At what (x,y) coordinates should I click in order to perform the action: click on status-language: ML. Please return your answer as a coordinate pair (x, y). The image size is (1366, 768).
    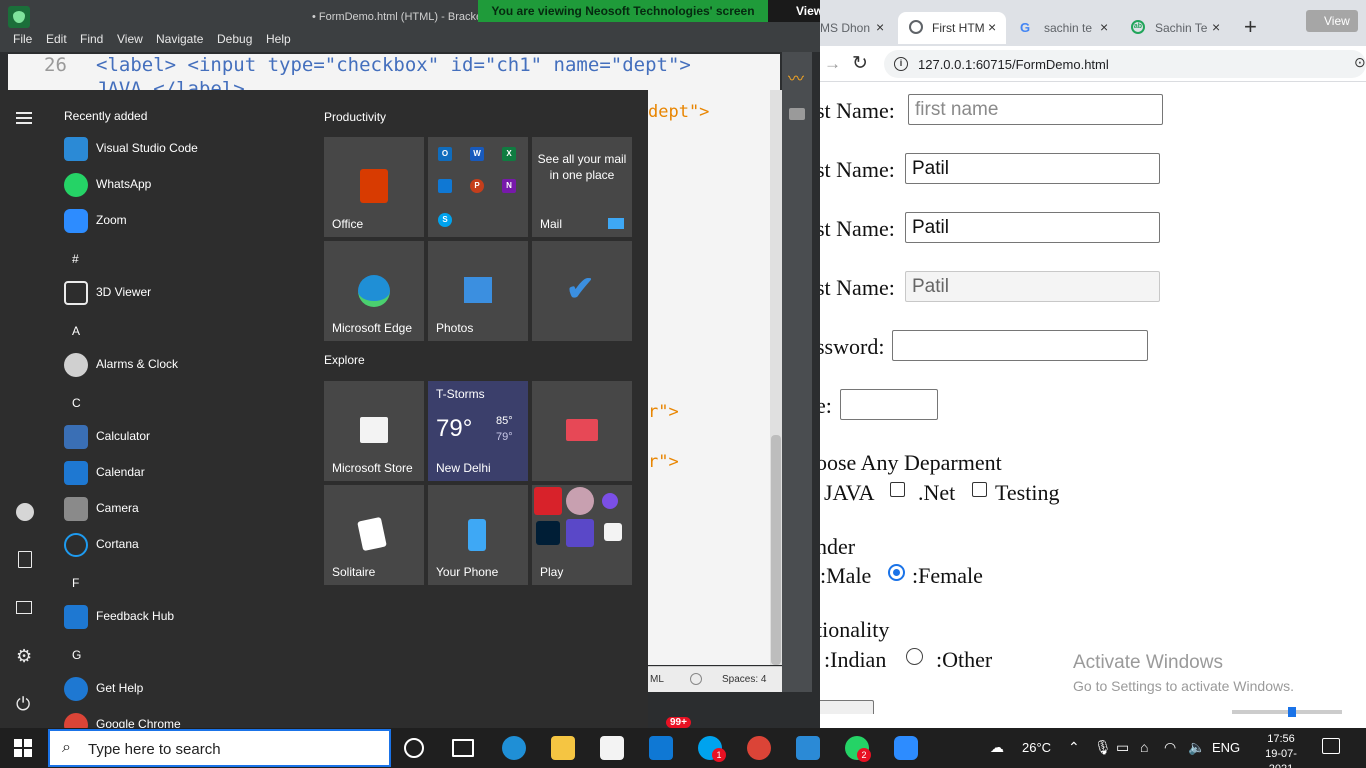
    Looking at the image, I should click on (657, 679).